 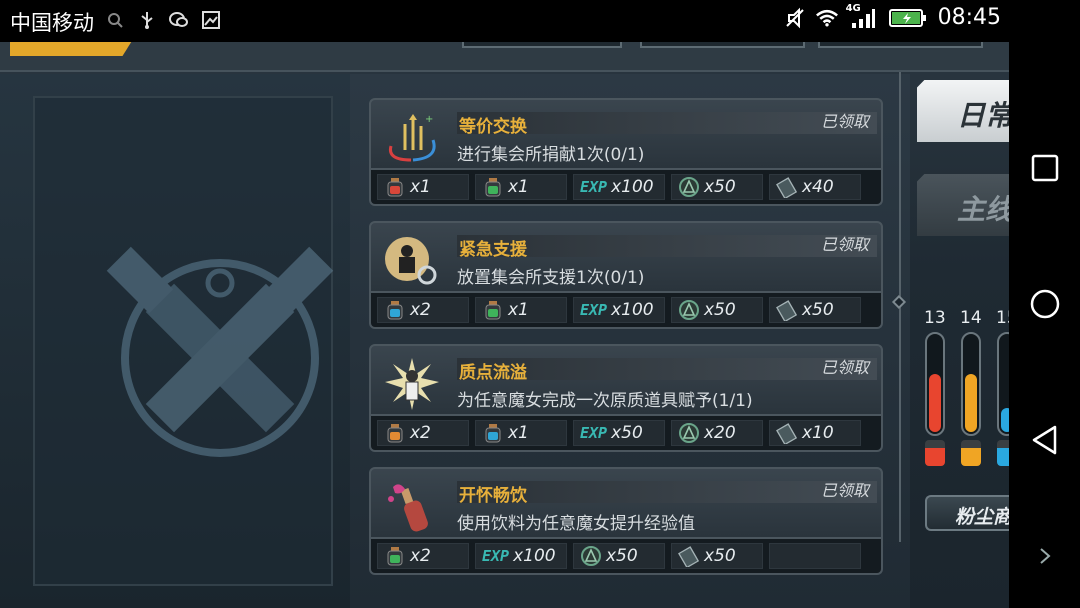 I want to click on square-icon, so click(x=1045, y=168).